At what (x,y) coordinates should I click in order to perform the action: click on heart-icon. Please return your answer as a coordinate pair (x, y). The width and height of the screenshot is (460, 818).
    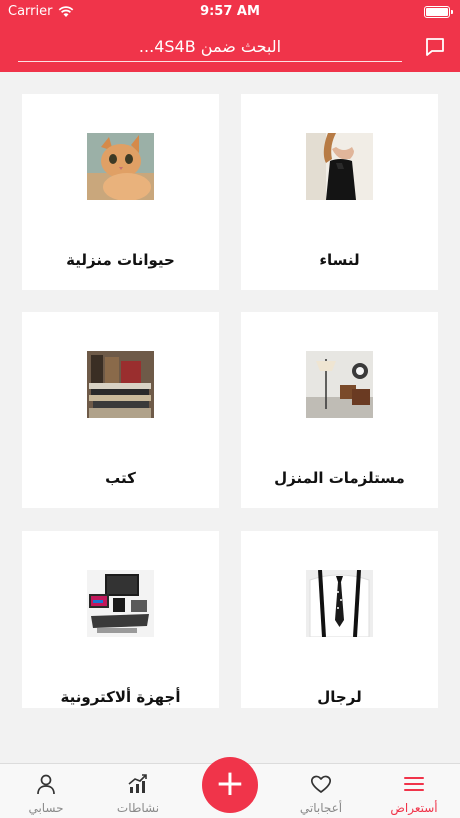
    Looking at the image, I should click on (321, 784).